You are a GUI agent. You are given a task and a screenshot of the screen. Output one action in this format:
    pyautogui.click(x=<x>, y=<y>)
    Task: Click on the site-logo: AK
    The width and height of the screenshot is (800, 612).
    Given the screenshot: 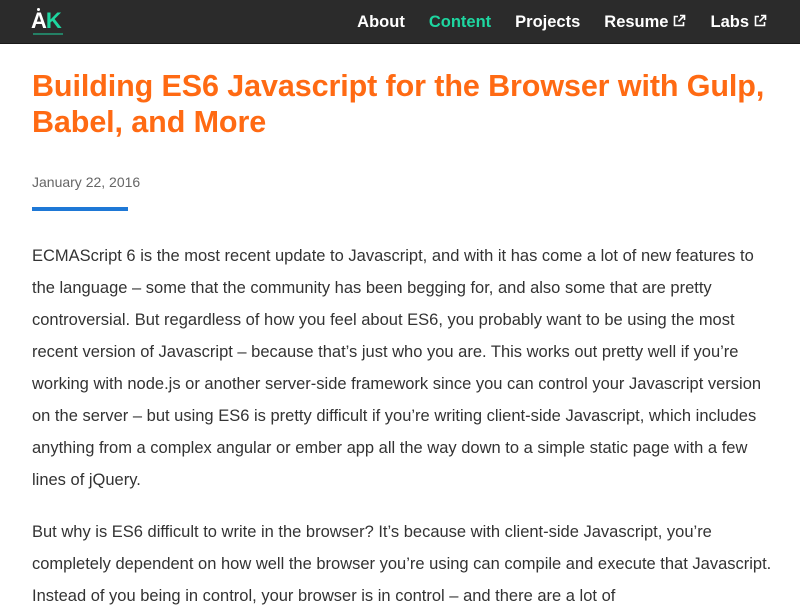 What is the action you would take?
    pyautogui.click(x=51, y=22)
    